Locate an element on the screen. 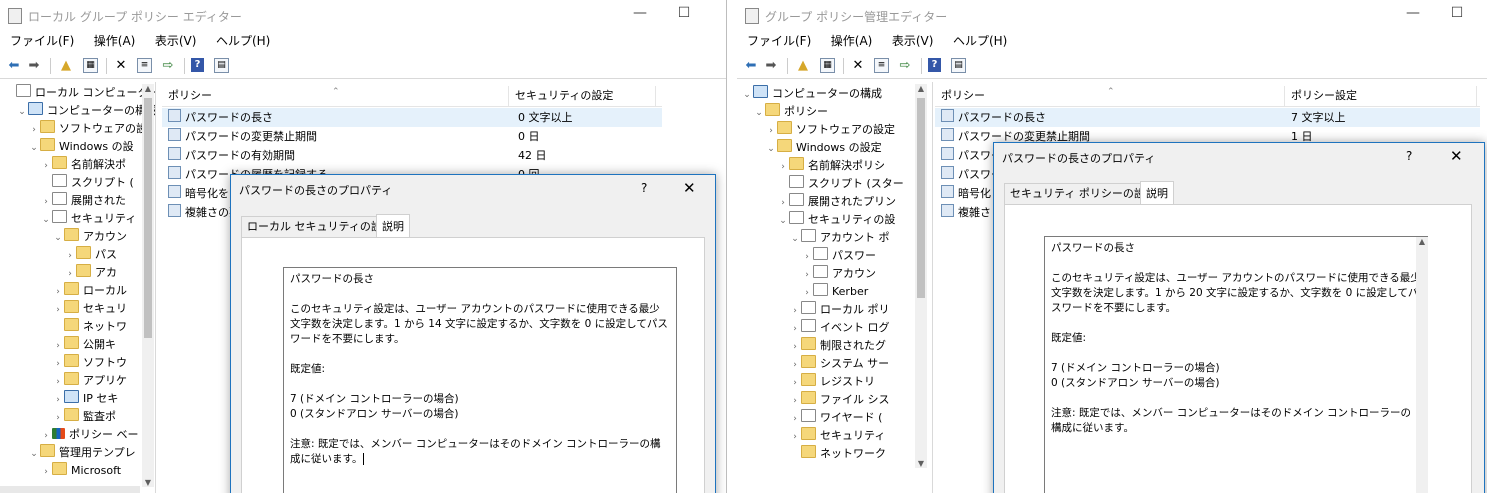  tree-item: スクリプト (スター is located at coordinates (820, 184).